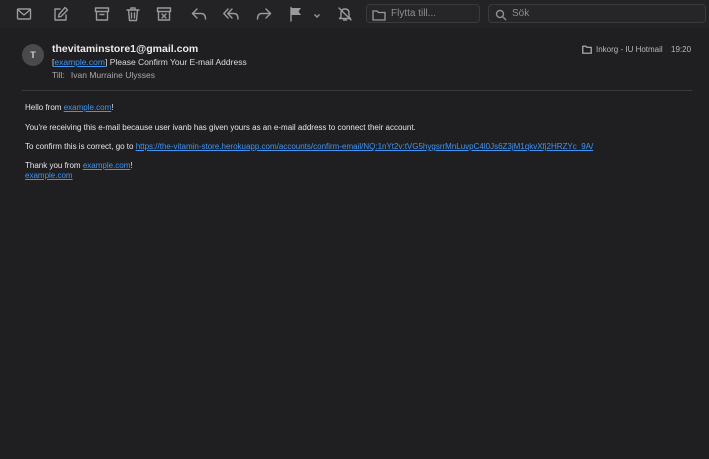 Image resolution: width=709 pixels, height=459 pixels. Describe the element at coordinates (79, 62) in the screenshot. I see `subject-link: example.com` at that location.